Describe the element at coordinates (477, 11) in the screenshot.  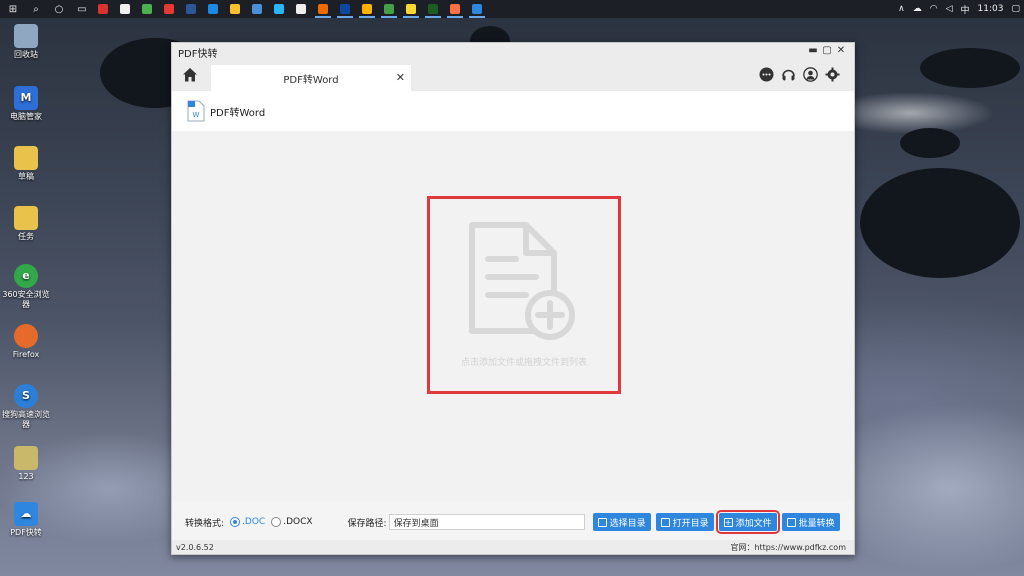
I see `pdf-kuaizhuan-taskbar-icon` at that location.